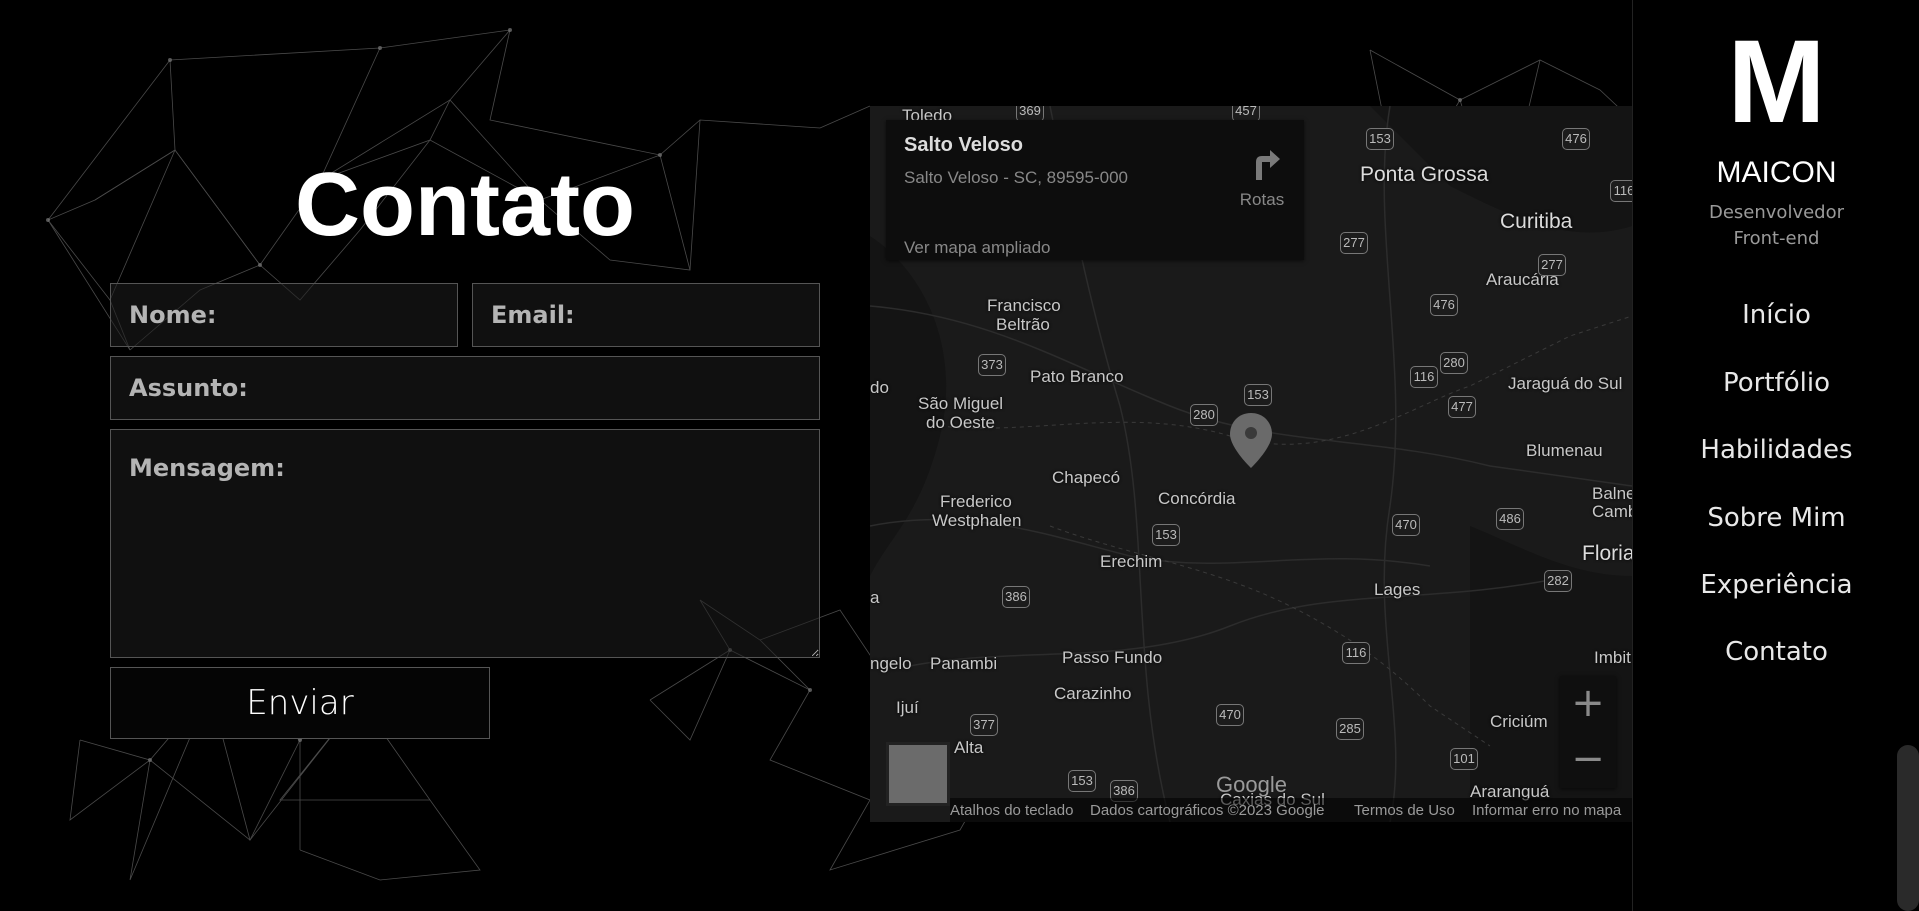 The height and width of the screenshot is (911, 1919). What do you see at coordinates (1558, 581) in the screenshot?
I see `highway-shield: 282` at bounding box center [1558, 581].